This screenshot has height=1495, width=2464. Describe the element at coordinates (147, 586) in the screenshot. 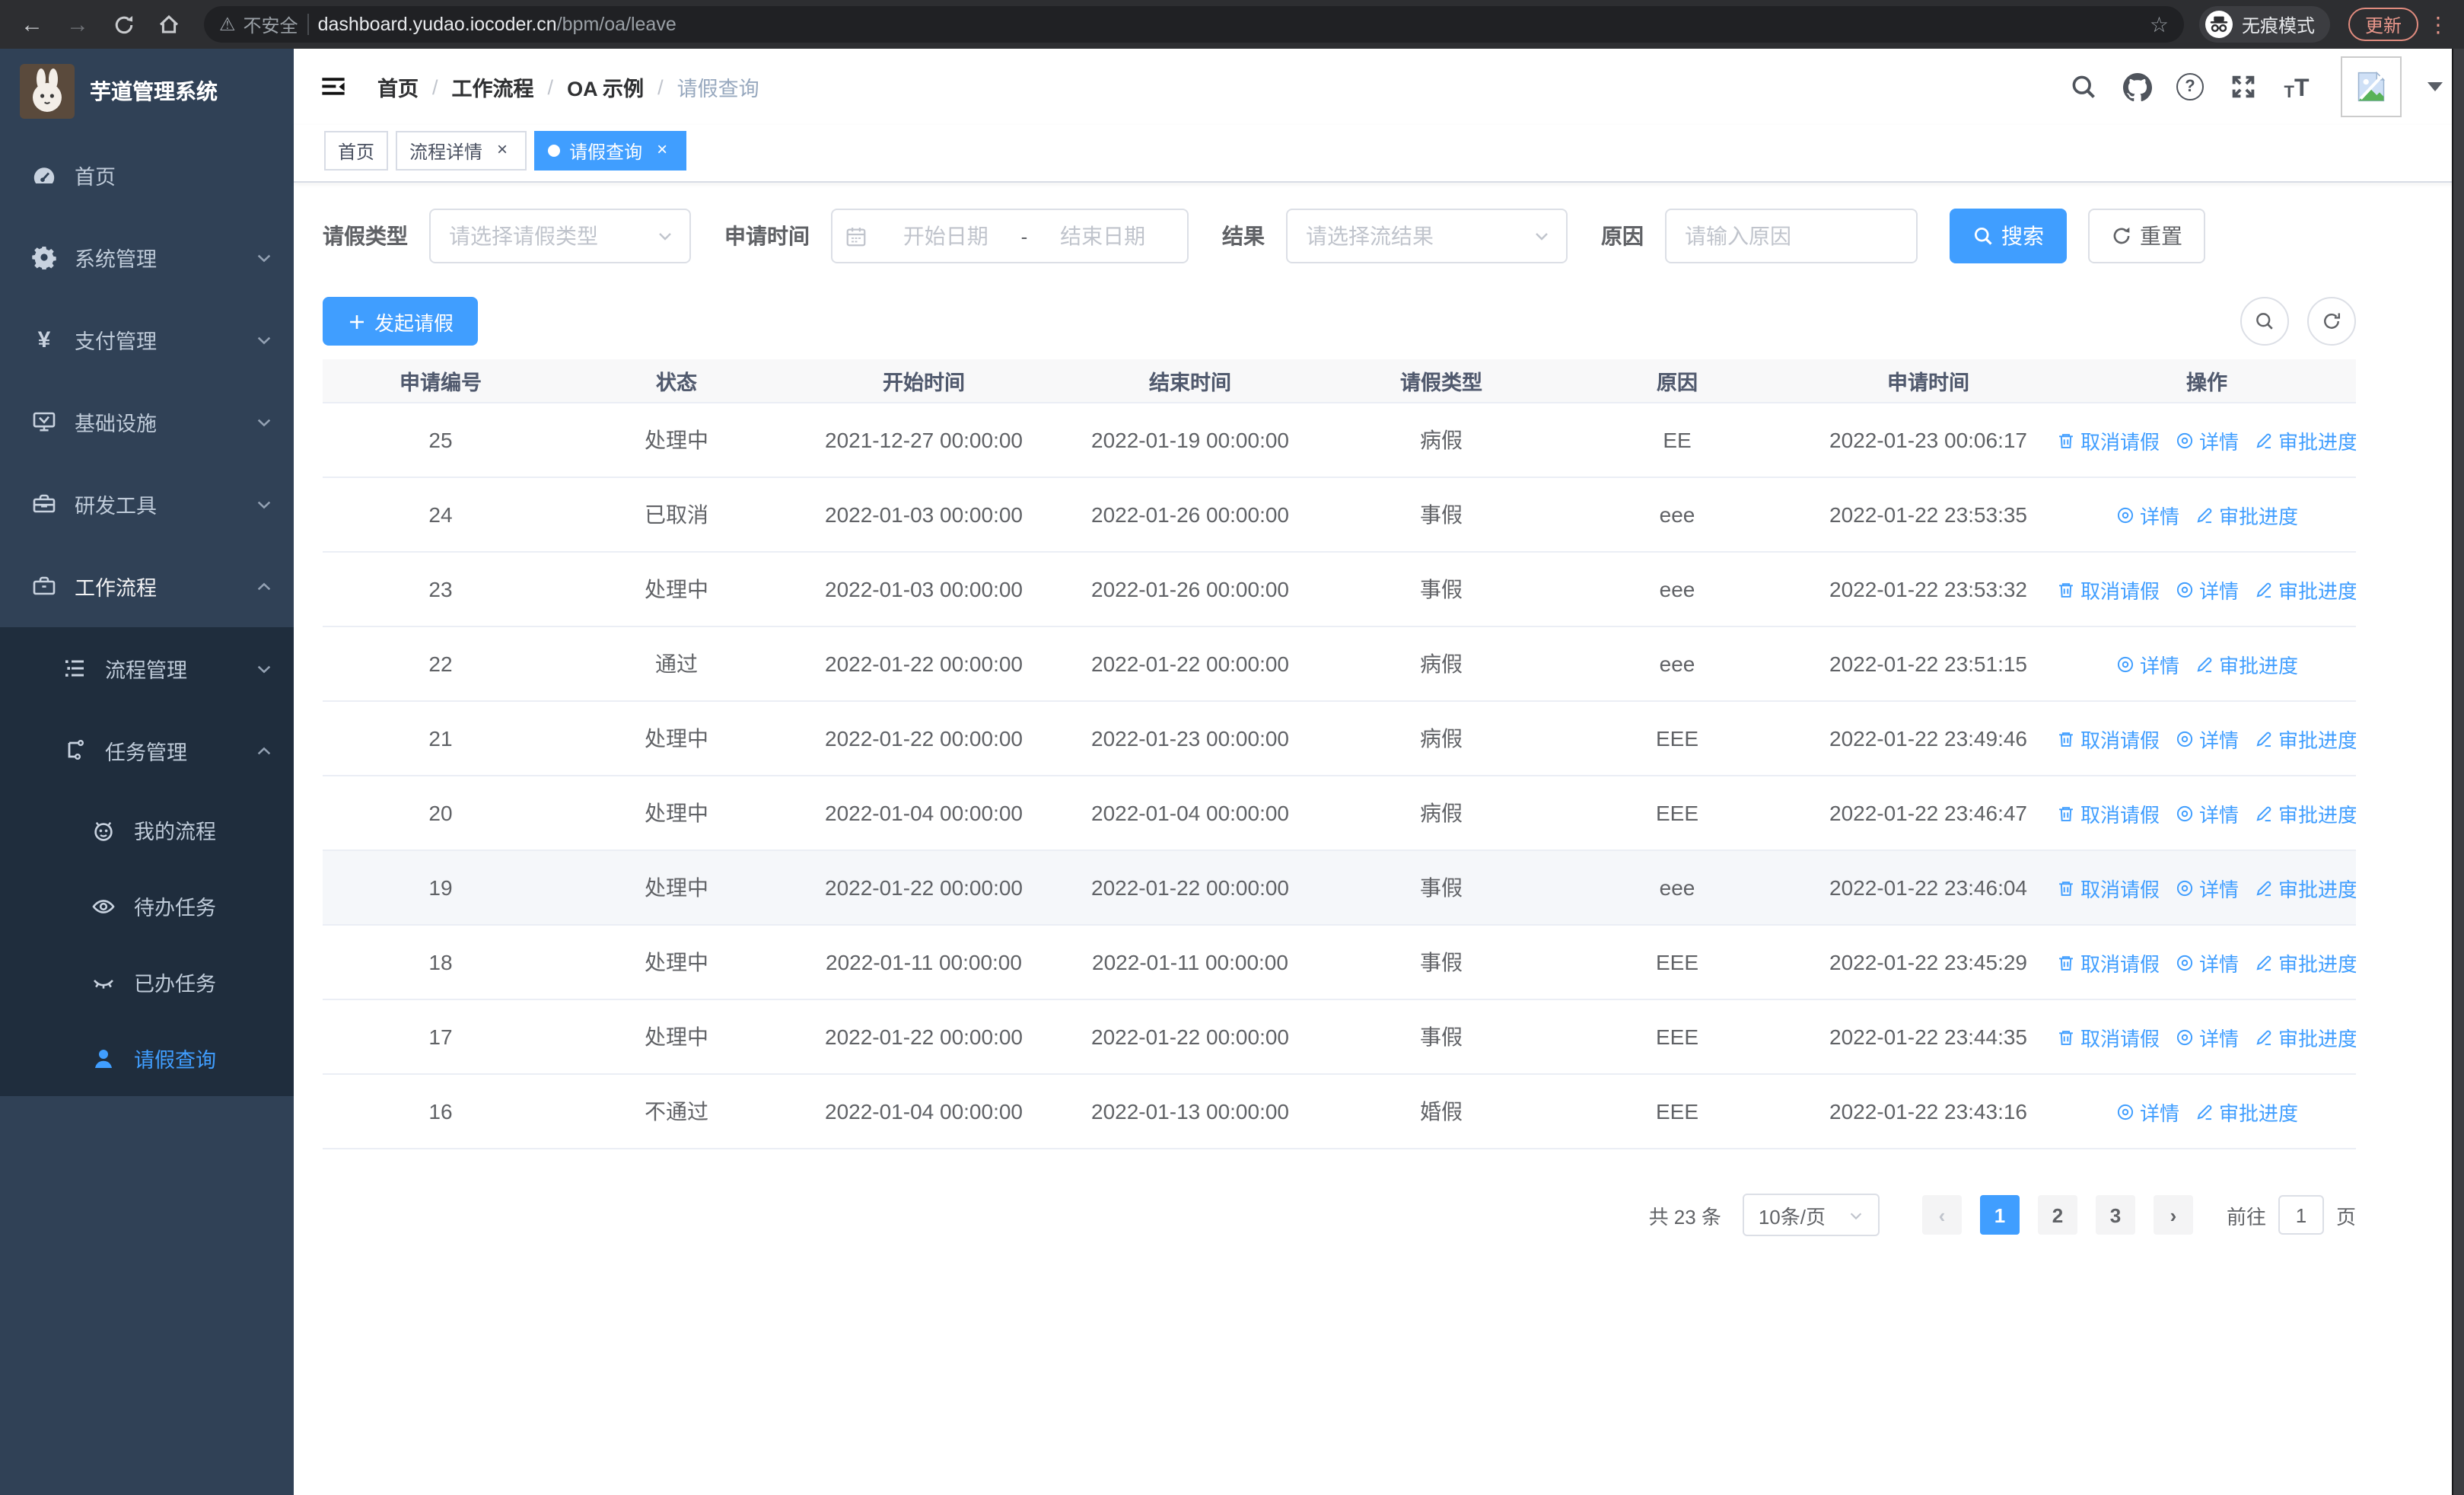

I see `sidebar-item-workflow: 工作流程` at that location.